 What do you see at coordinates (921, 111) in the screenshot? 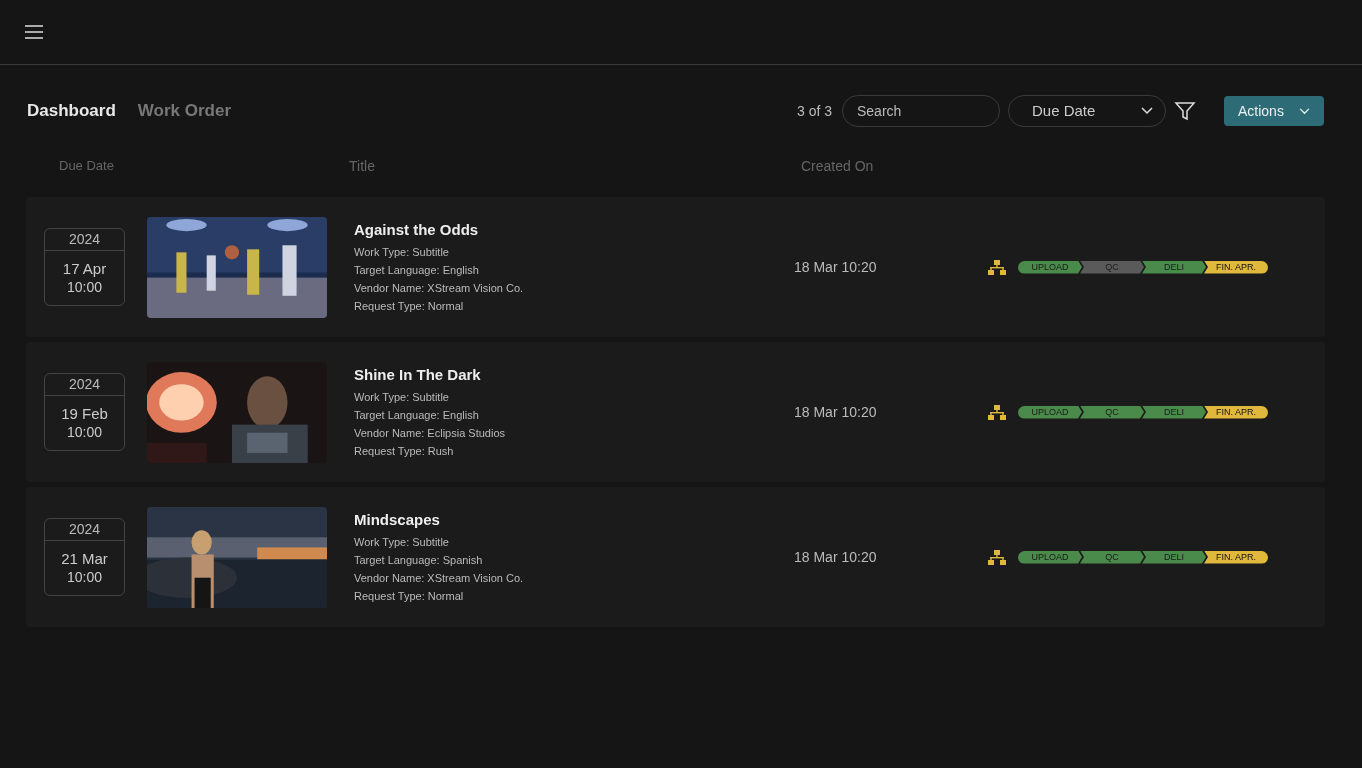
I see `search-field: Search` at bounding box center [921, 111].